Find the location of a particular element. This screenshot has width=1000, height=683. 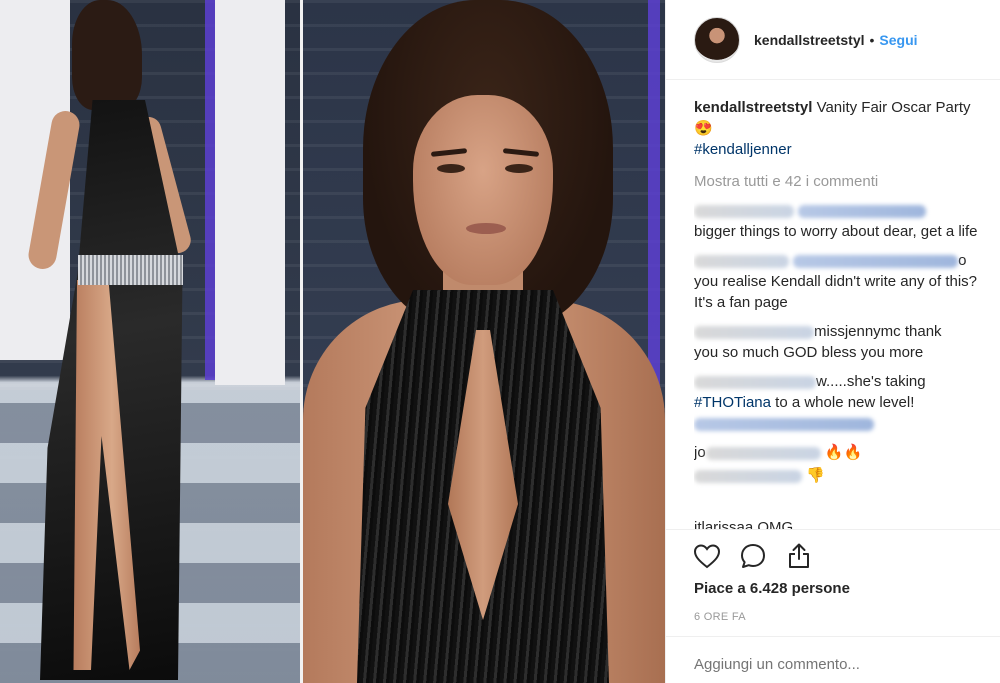

avatar is located at coordinates (717, 39).